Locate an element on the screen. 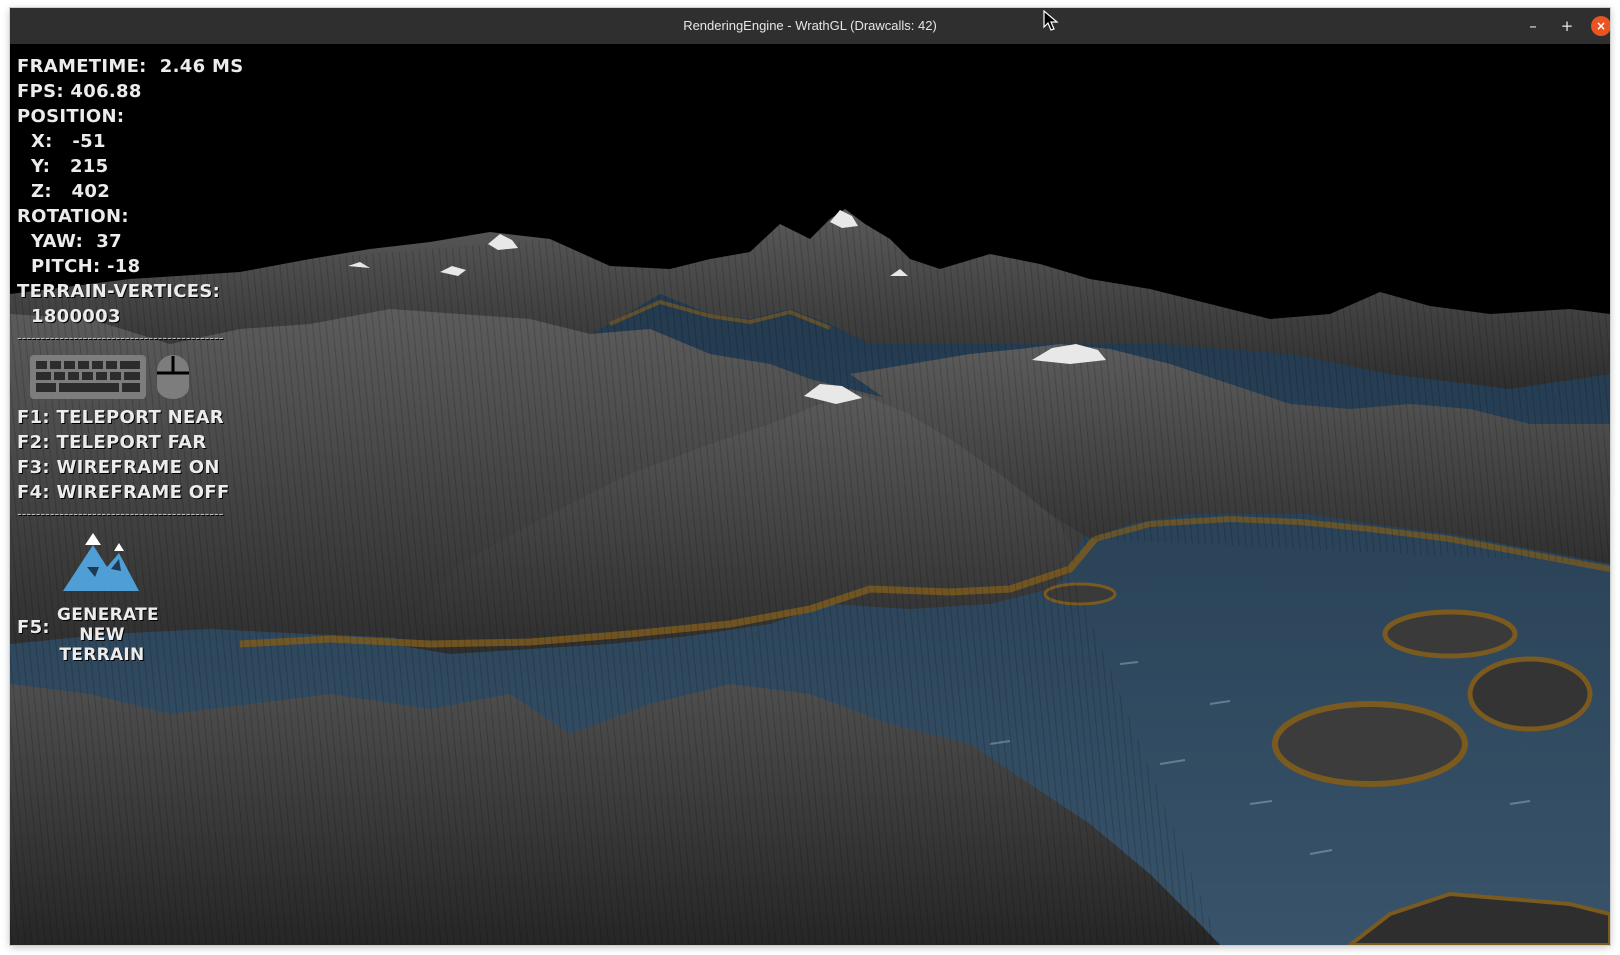 The height and width of the screenshot is (955, 1620). generate-key-label: F5: is located at coordinates (33, 627).